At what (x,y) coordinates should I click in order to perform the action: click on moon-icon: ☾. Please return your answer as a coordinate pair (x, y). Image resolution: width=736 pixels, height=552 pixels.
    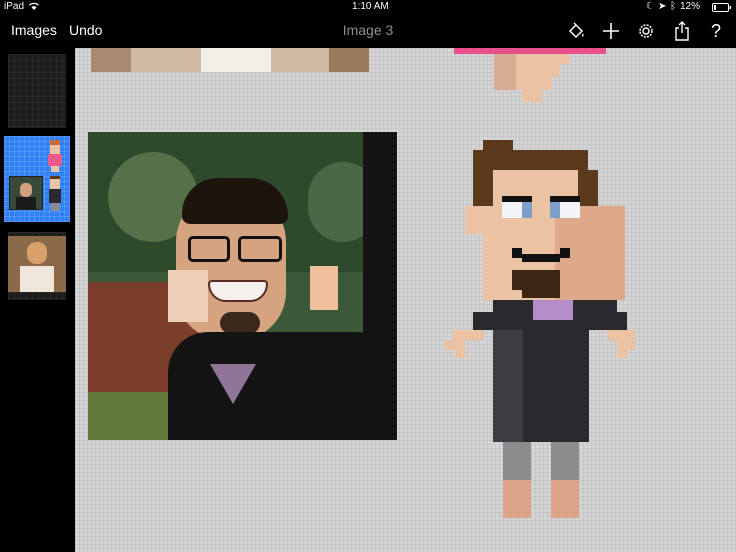
    Looking at the image, I should click on (650, 6).